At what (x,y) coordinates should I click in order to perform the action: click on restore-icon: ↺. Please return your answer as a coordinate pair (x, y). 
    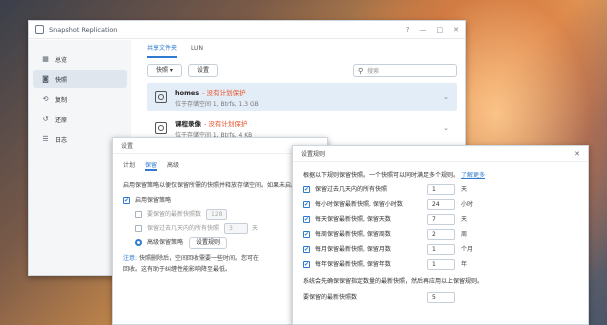
    Looking at the image, I should click on (45, 119).